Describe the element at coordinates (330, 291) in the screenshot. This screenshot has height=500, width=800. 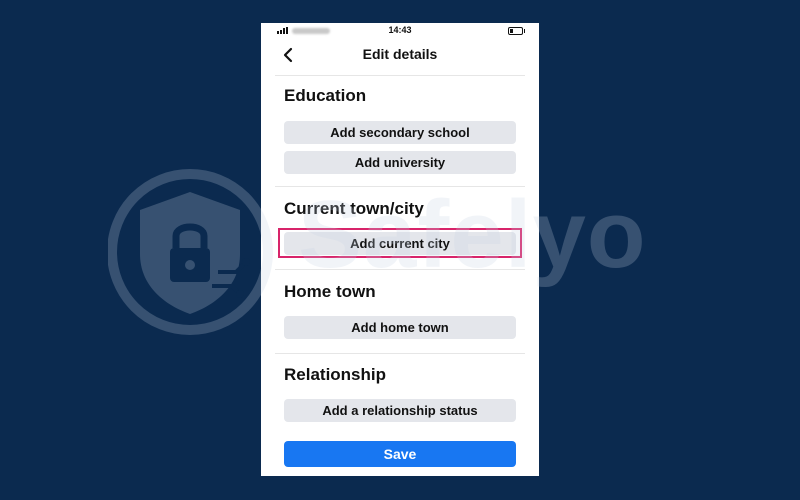
I see `home-town-section-title: Home town` at that location.